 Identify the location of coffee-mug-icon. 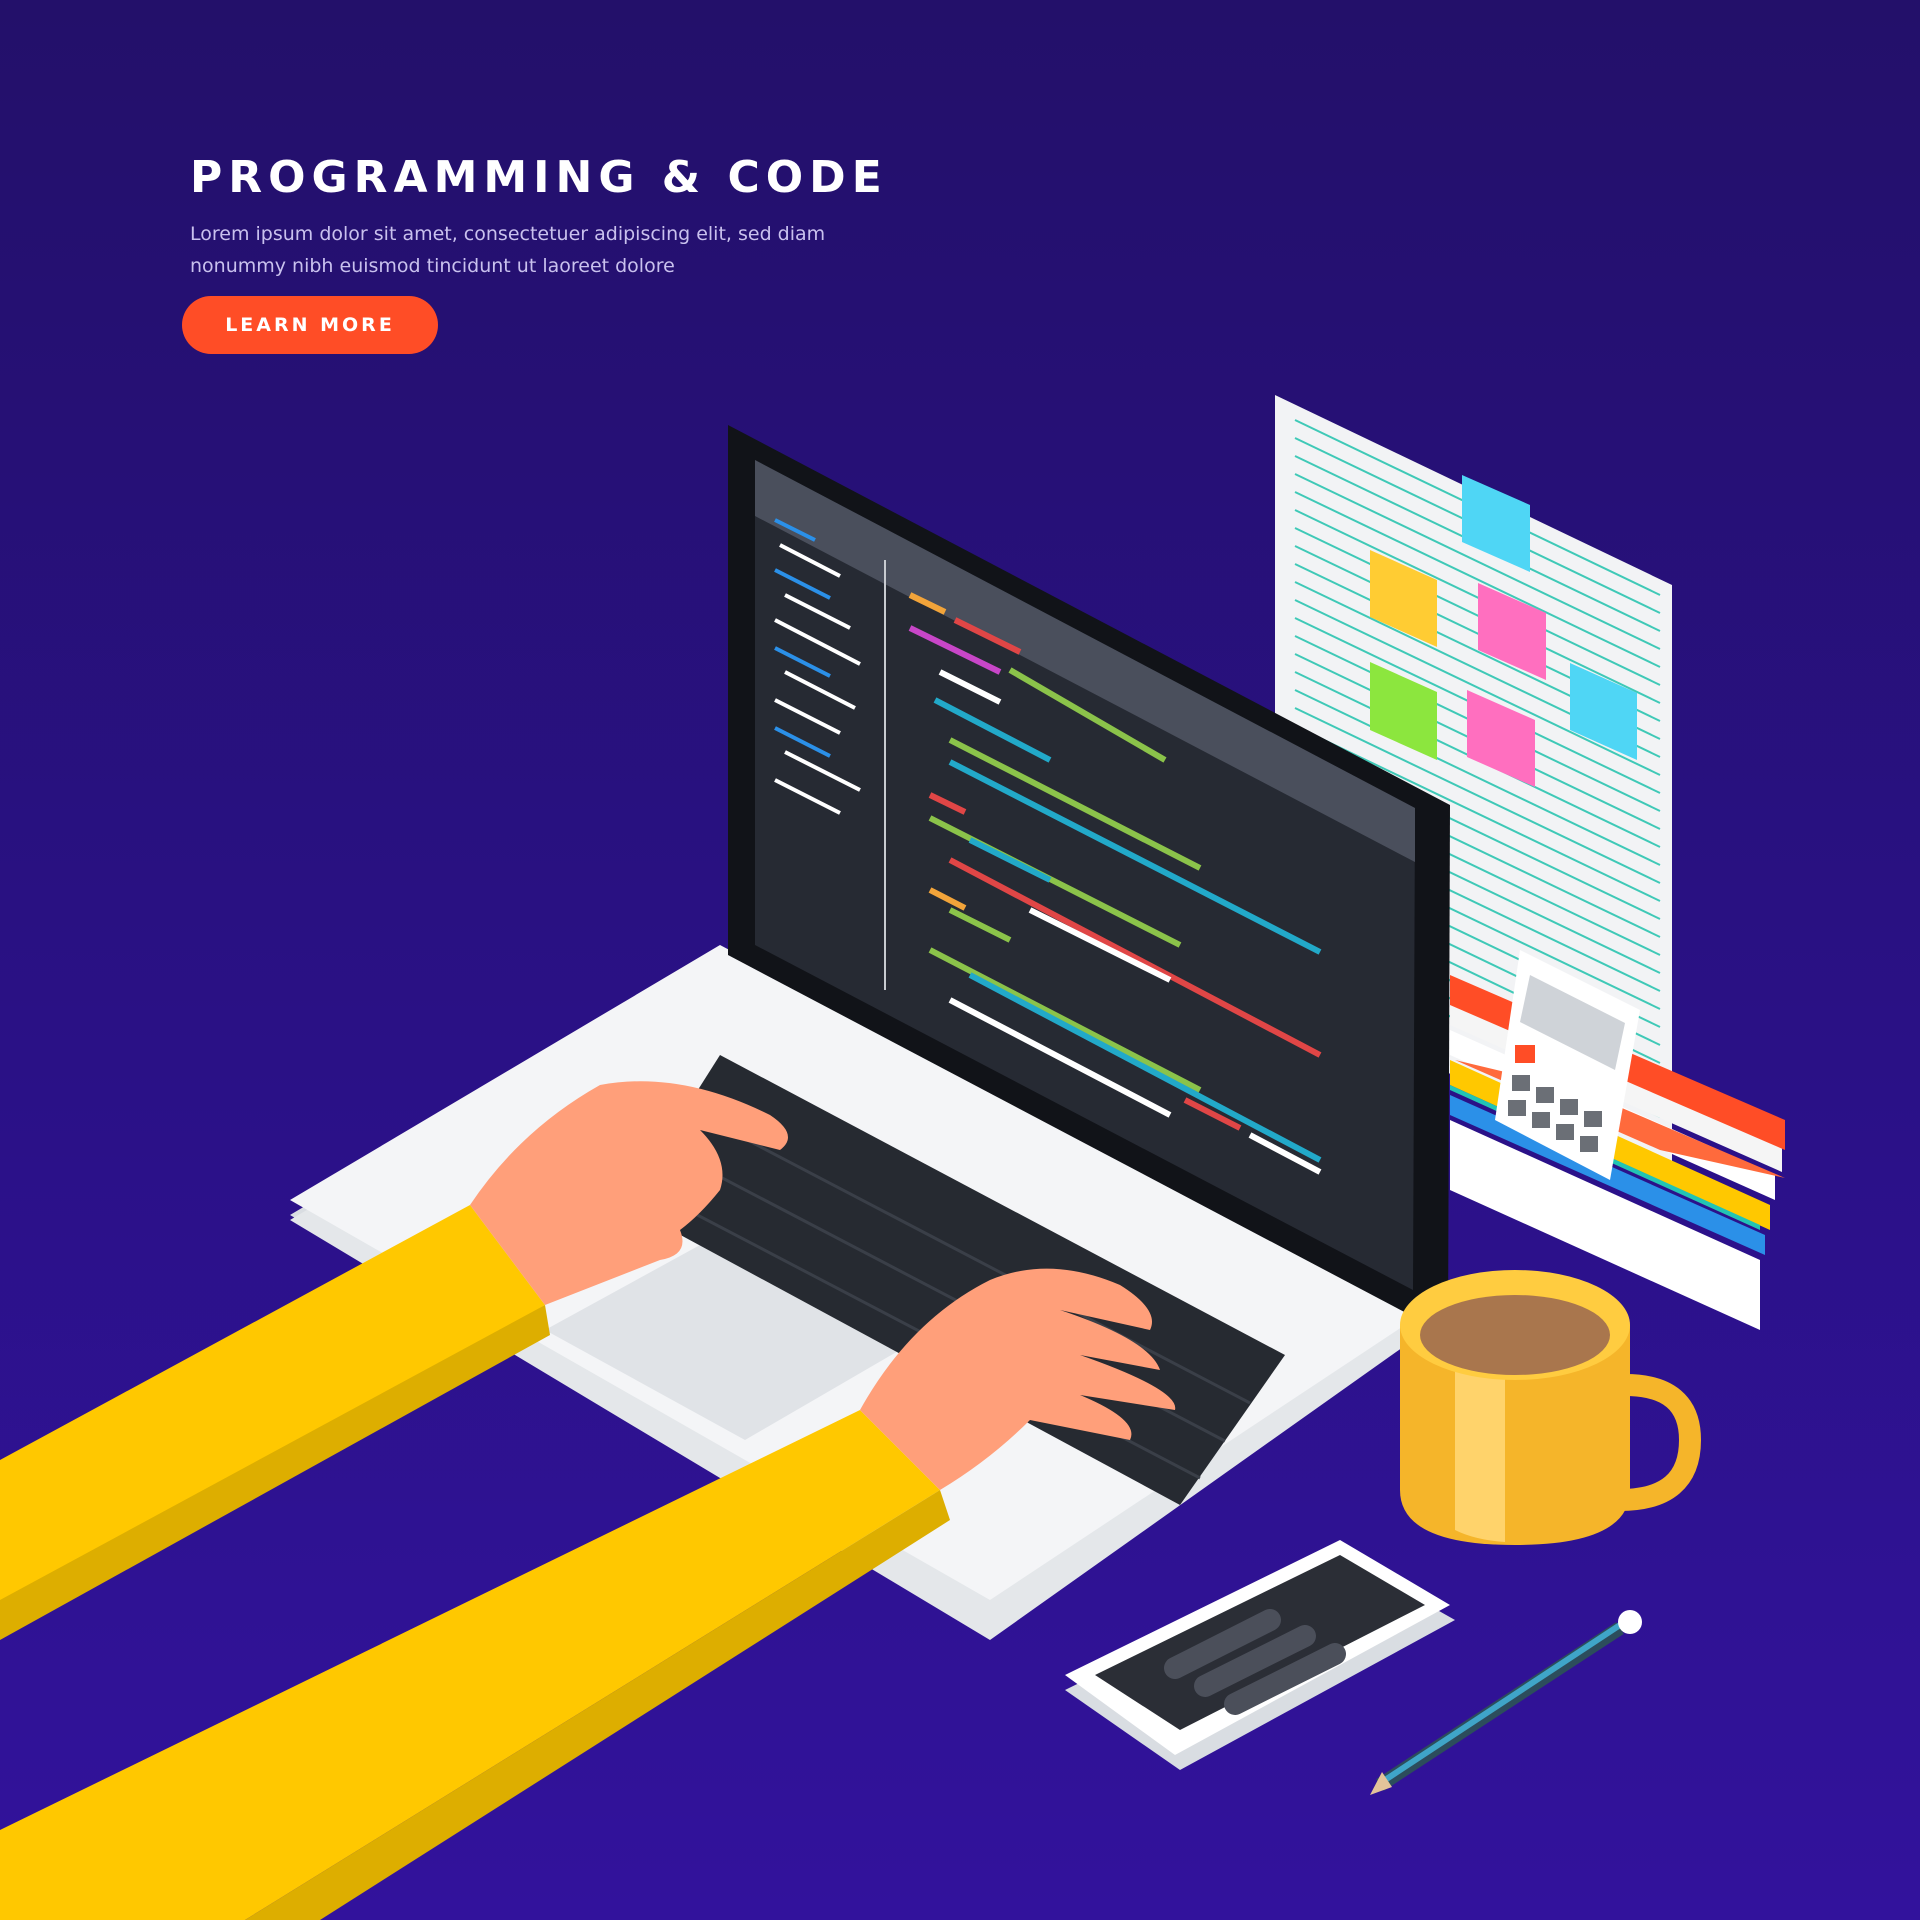
(1551, 1407).